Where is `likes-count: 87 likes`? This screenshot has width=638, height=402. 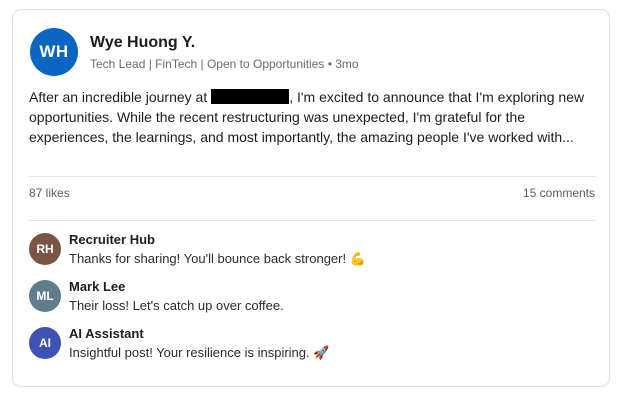
likes-count: 87 likes is located at coordinates (49, 193).